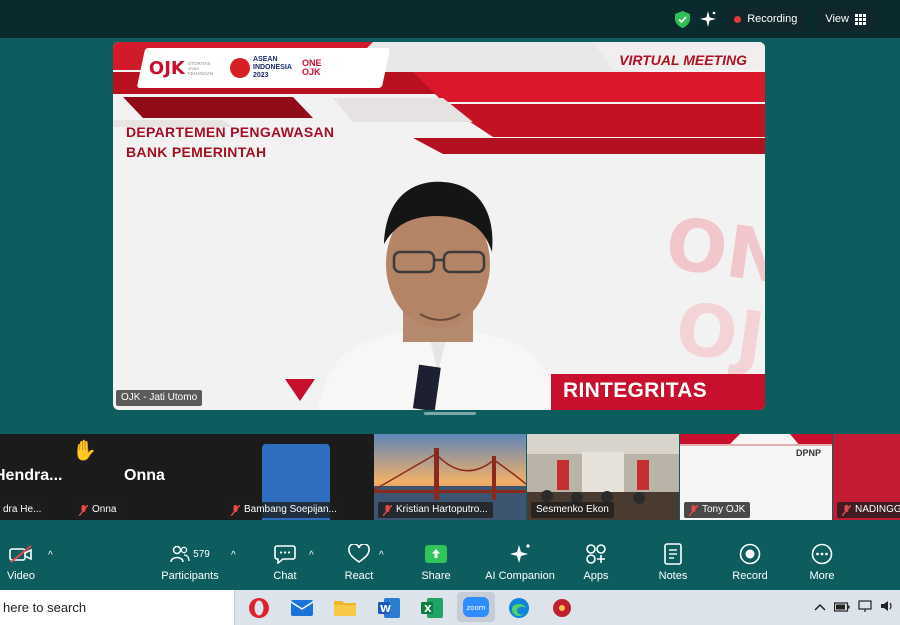 This screenshot has height=625, width=900. I want to click on asean-logo: ASEAN INDONESIA 2023, so click(260, 68).